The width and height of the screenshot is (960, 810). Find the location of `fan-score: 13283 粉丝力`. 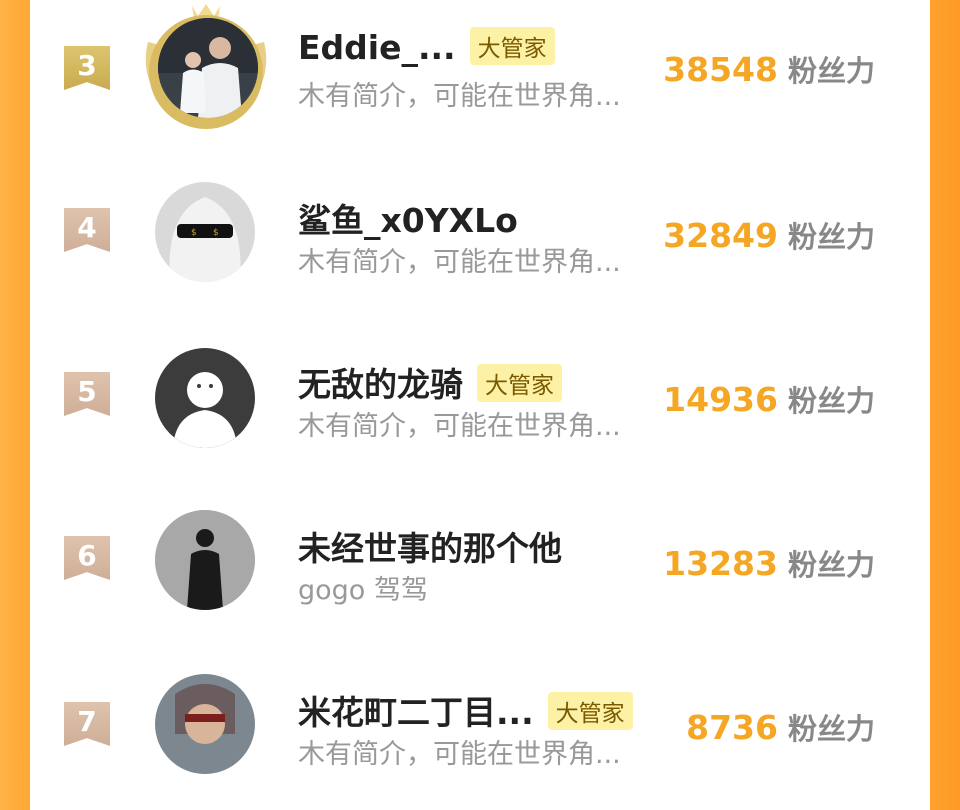

fan-score: 13283 粉丝力 is located at coordinates (769, 563).